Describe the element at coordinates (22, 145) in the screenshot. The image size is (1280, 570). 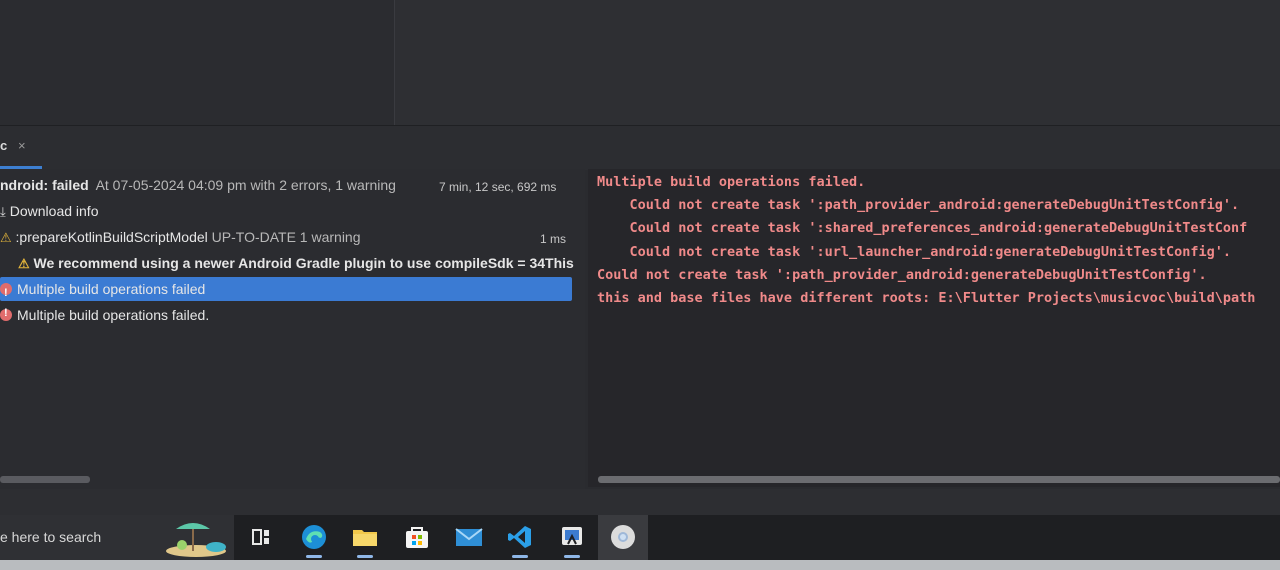
I see `close-icon: ×` at that location.